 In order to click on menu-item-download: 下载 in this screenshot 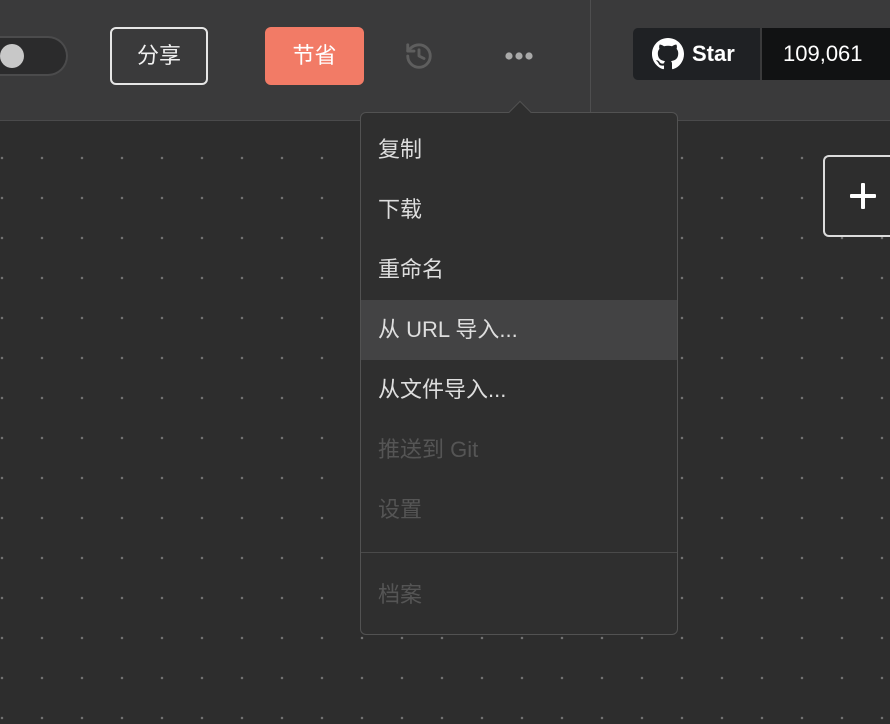, I will do `click(519, 210)`.